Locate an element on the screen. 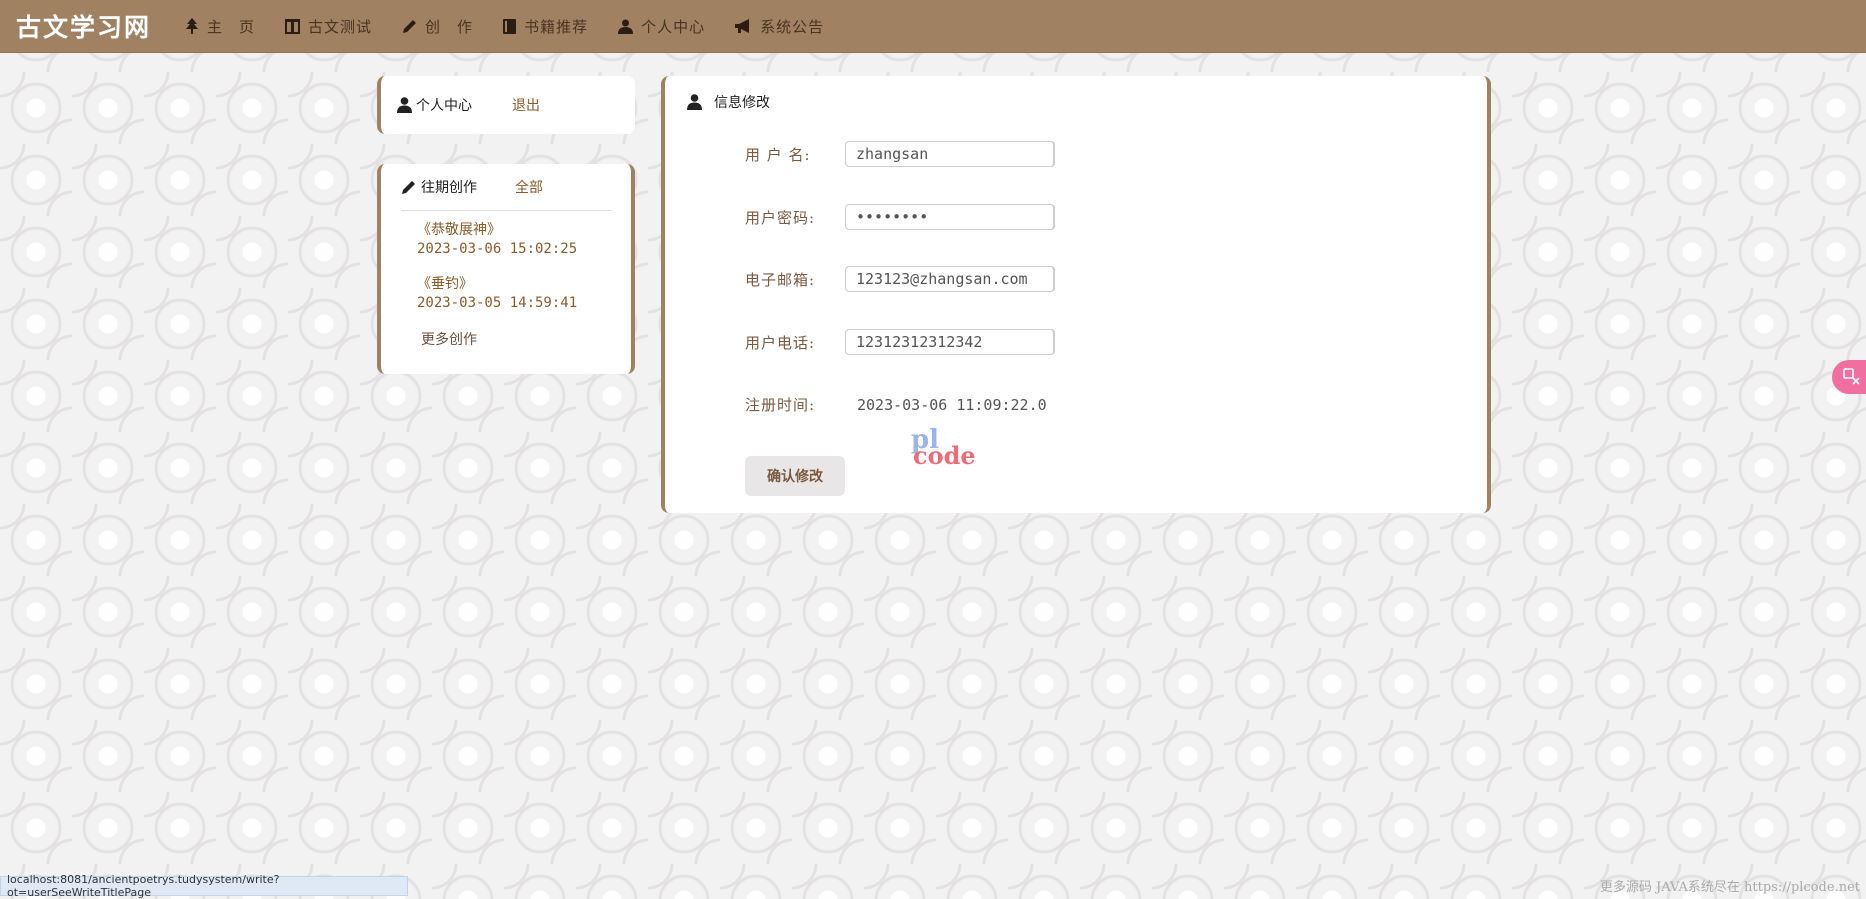 This screenshot has height=899, width=1866. user-center-panel: 个人中心 退出 is located at coordinates (506, 105).